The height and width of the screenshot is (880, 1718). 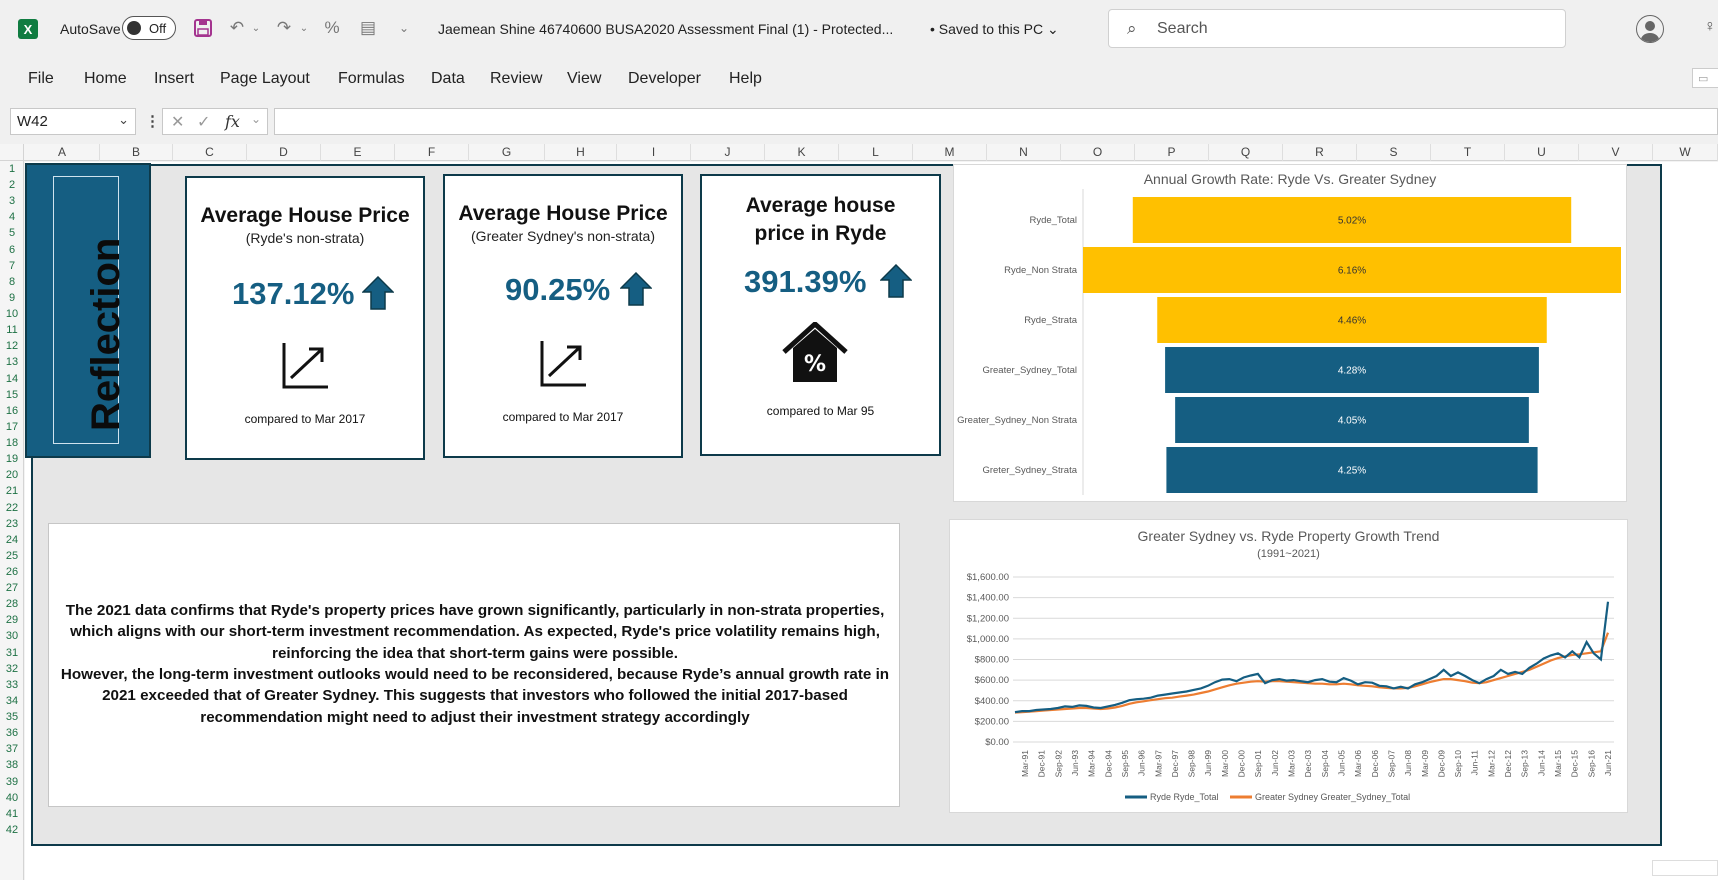 What do you see at coordinates (802, 152) in the screenshot?
I see `column-header: K` at bounding box center [802, 152].